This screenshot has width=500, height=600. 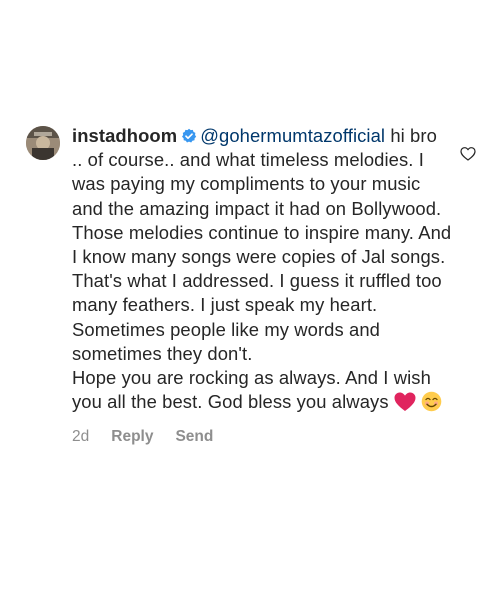 What do you see at coordinates (292, 135) in the screenshot?
I see `mention-link: @gohermumtazofficial` at bounding box center [292, 135].